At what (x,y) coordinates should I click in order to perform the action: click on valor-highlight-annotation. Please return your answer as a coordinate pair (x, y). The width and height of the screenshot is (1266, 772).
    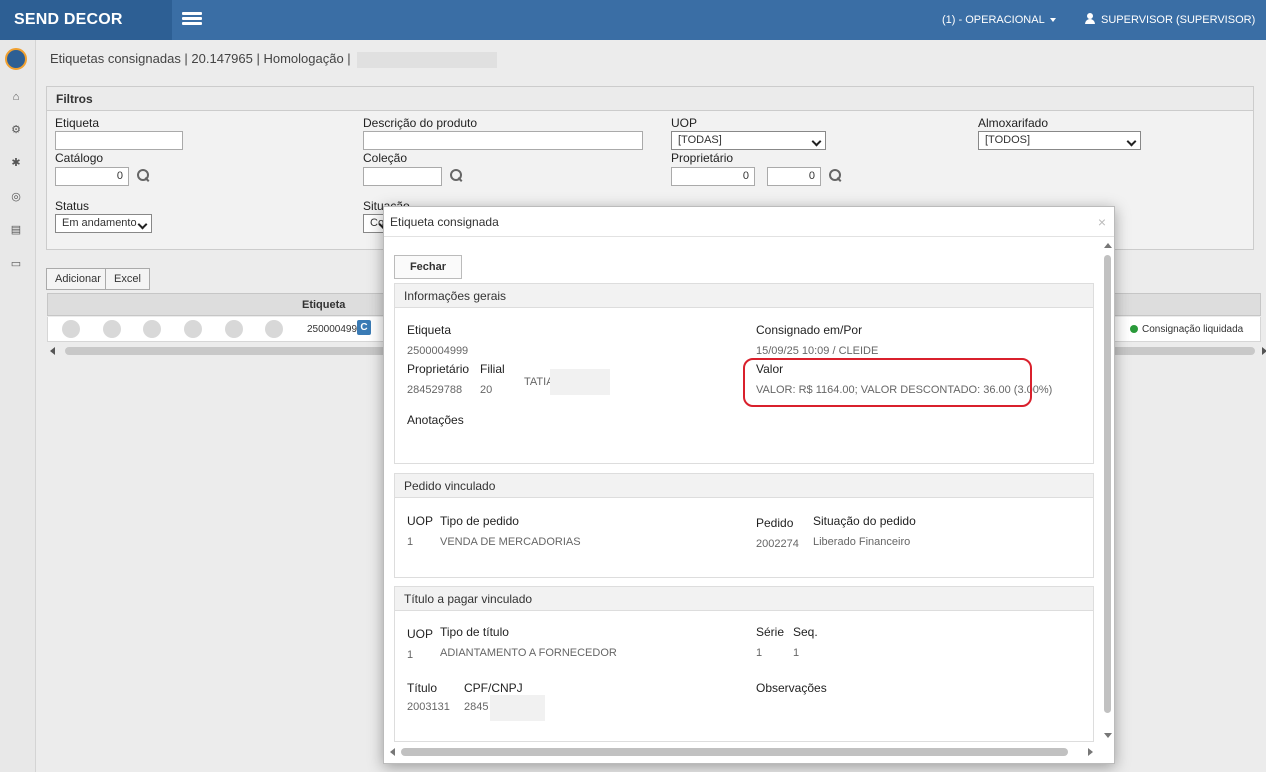
    Looking at the image, I should click on (887, 382).